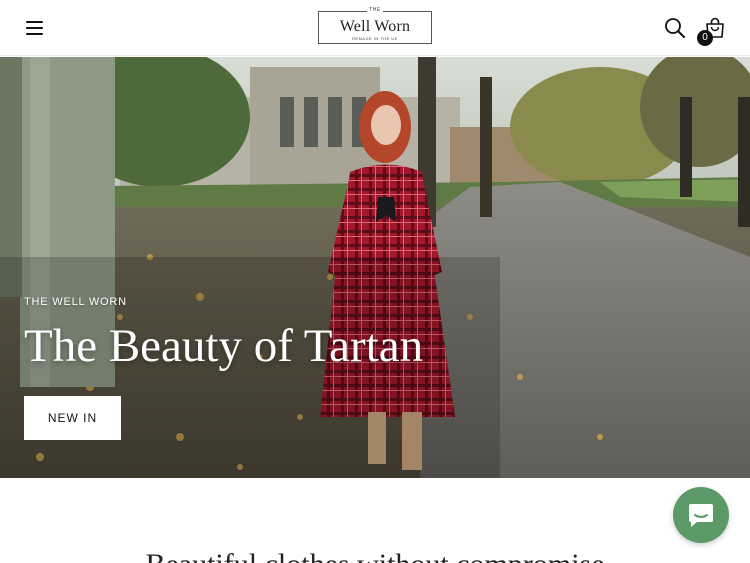  Describe the element at coordinates (675, 28) in the screenshot. I see `search-icon` at that location.